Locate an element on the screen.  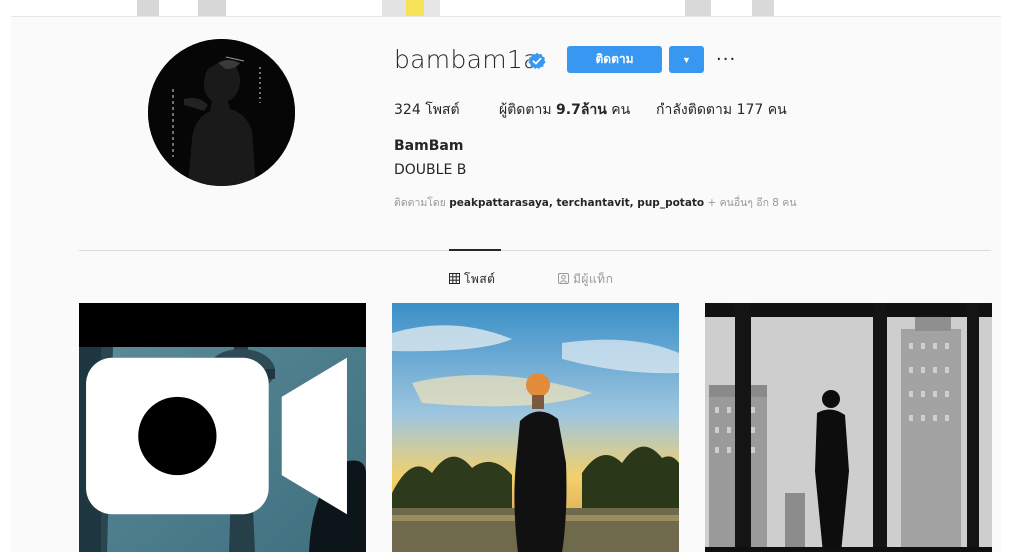
full-name: BamBam is located at coordinates (429, 146).